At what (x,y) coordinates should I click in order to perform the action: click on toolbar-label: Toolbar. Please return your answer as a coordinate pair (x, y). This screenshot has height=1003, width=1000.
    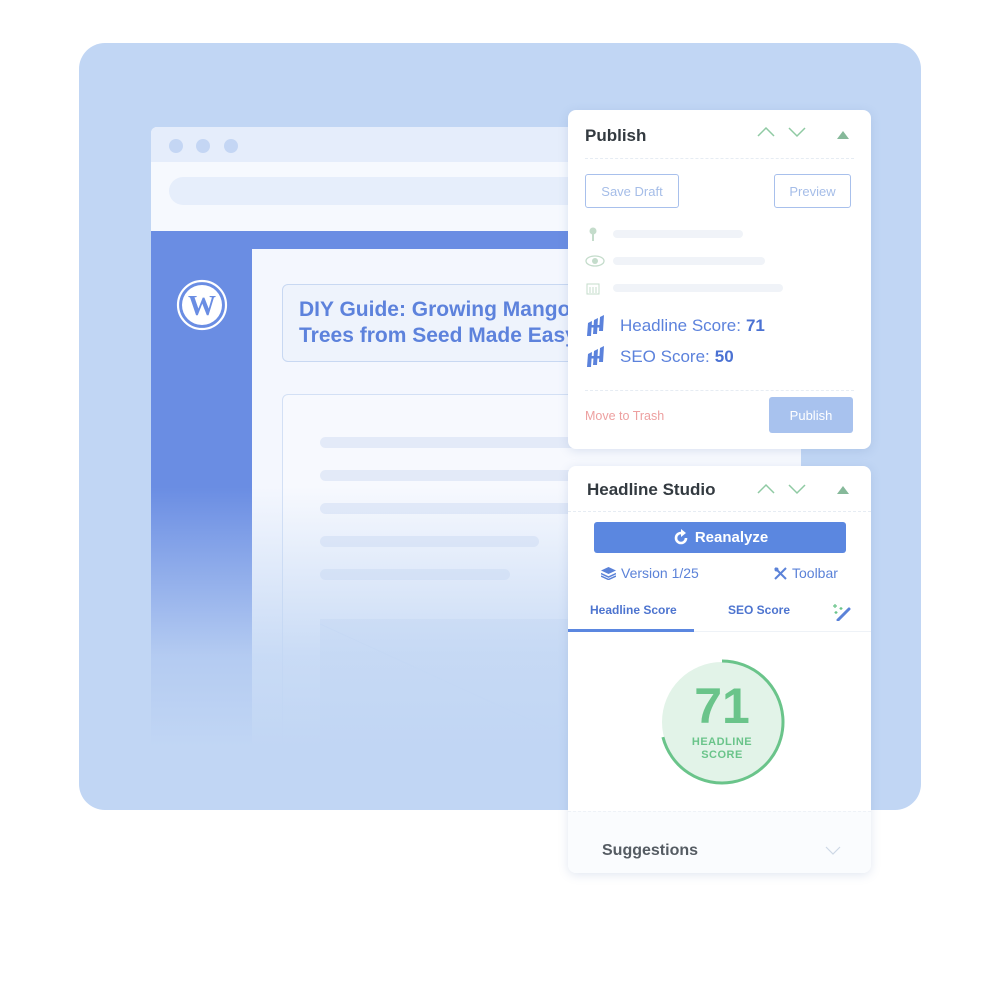
    Looking at the image, I should click on (815, 573).